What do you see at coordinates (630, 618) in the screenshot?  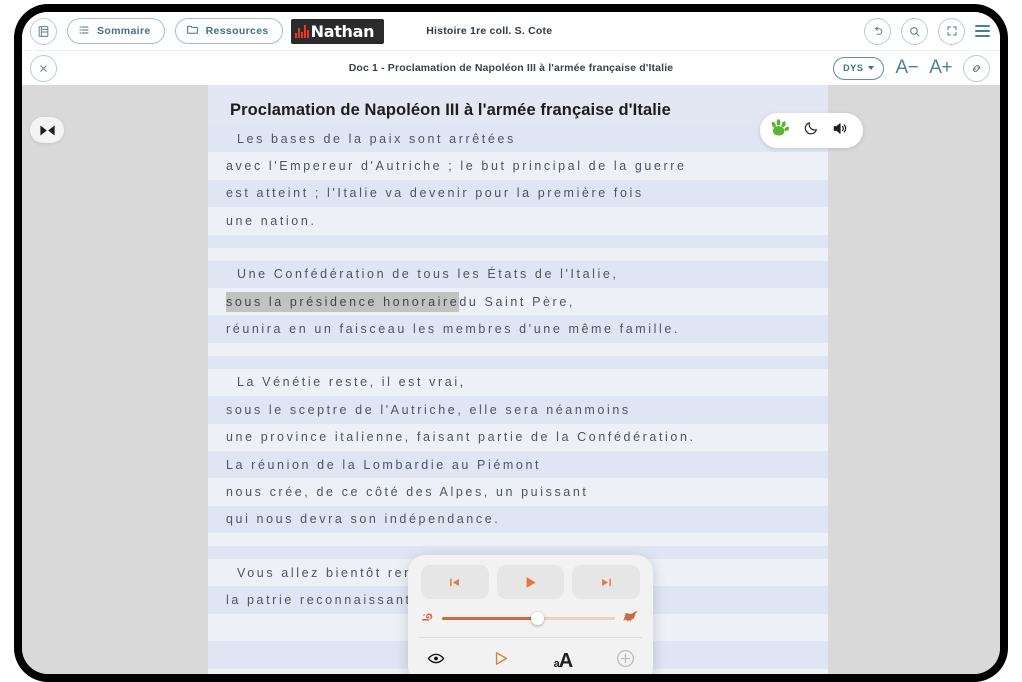 I see `galloping-horse-icon` at bounding box center [630, 618].